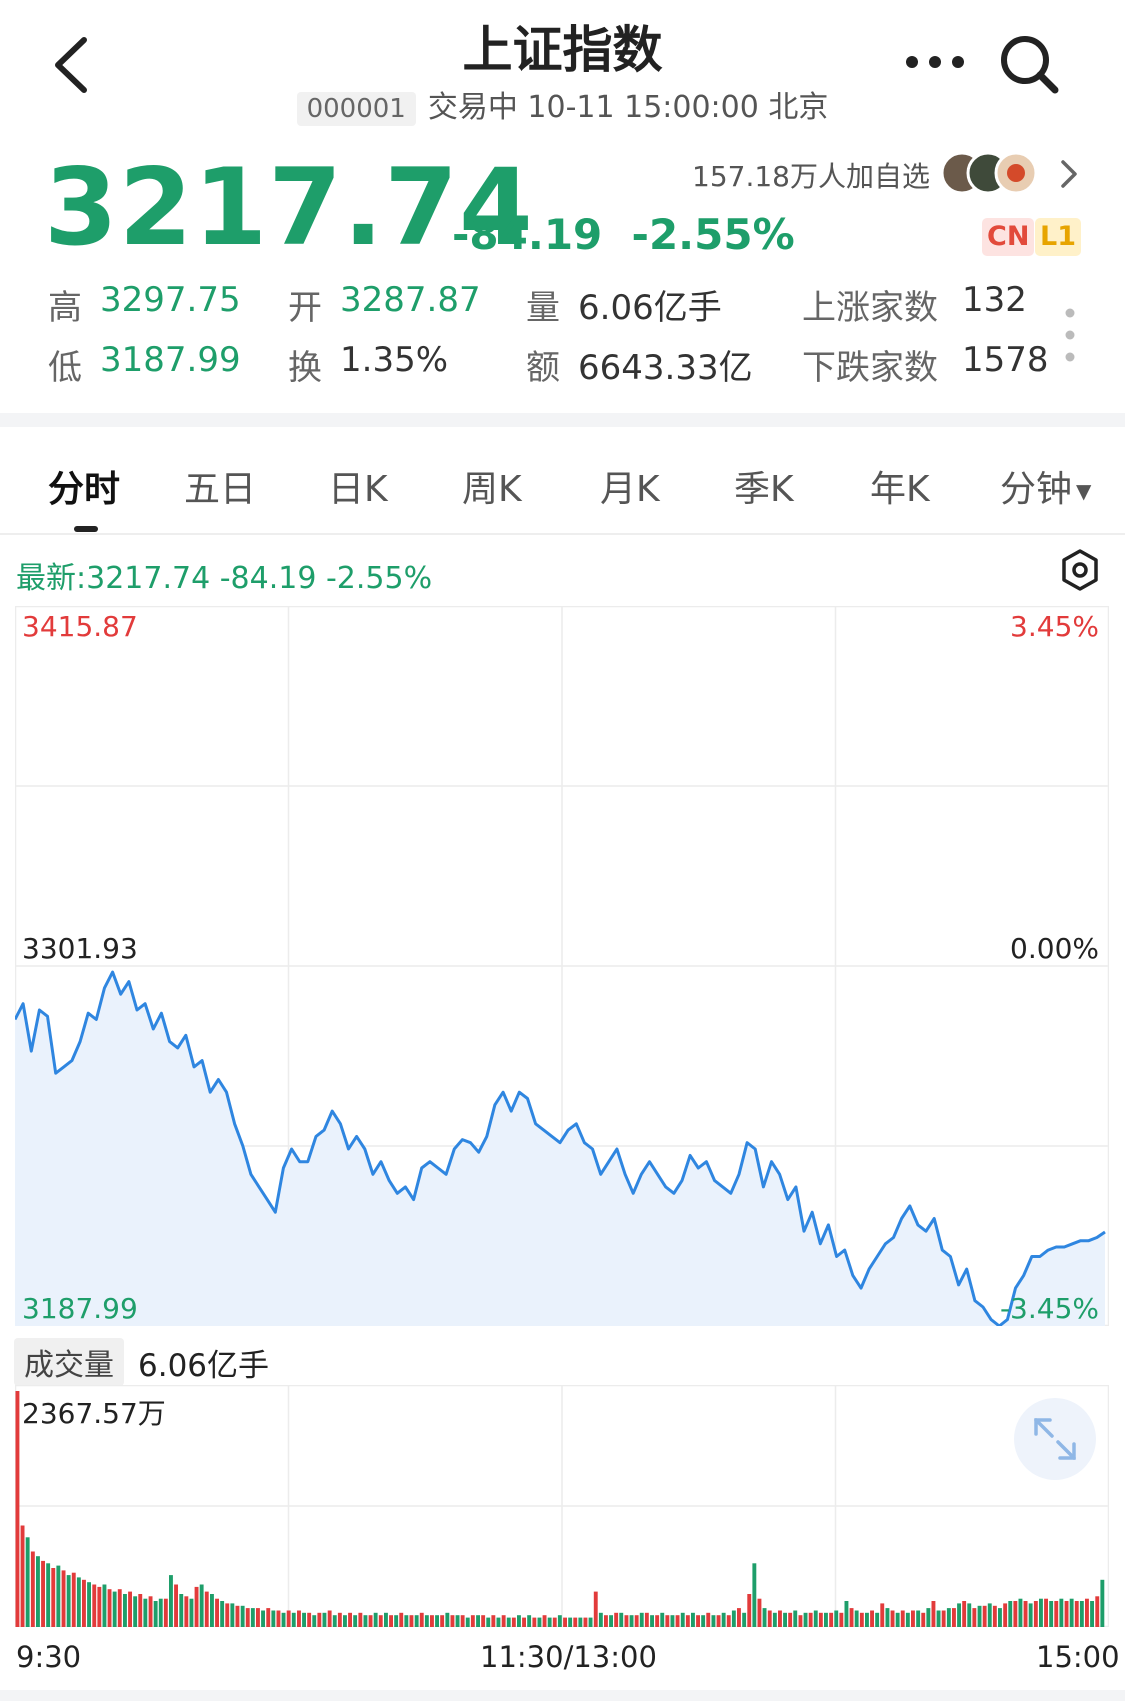 The width and height of the screenshot is (1125, 1701). What do you see at coordinates (1069, 178) in the screenshot?
I see `chevron-right-icon` at bounding box center [1069, 178].